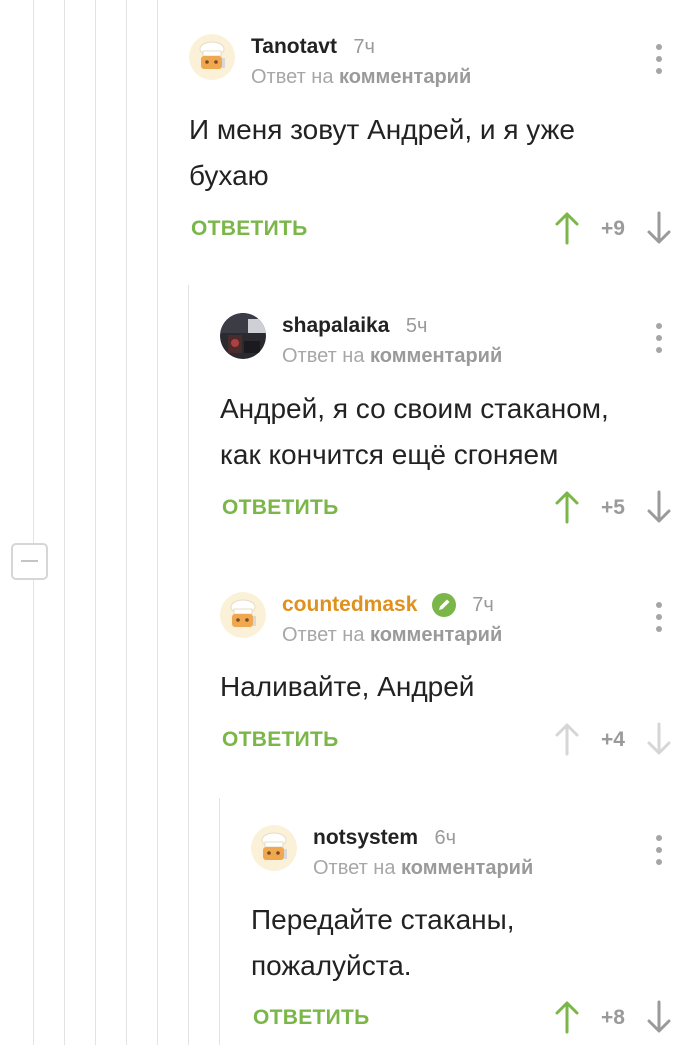 The height and width of the screenshot is (1045, 700). What do you see at coordinates (349, 605) in the screenshot?
I see `username: countedmask` at bounding box center [349, 605].